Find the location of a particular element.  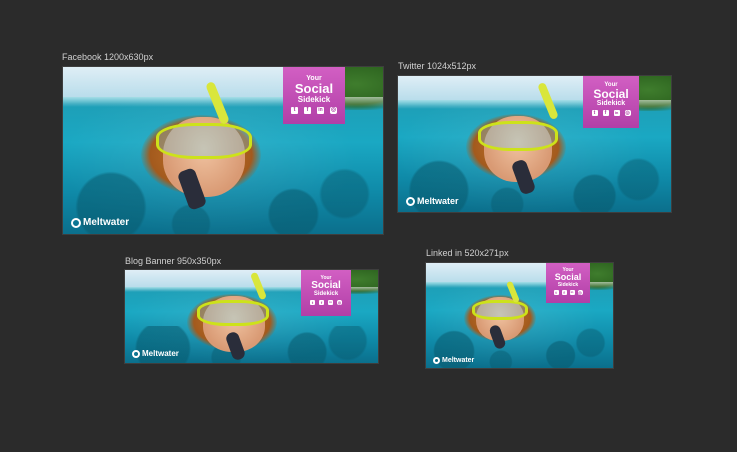

artboard-label-facebook: Facebook 1200x630px is located at coordinates (107, 57).